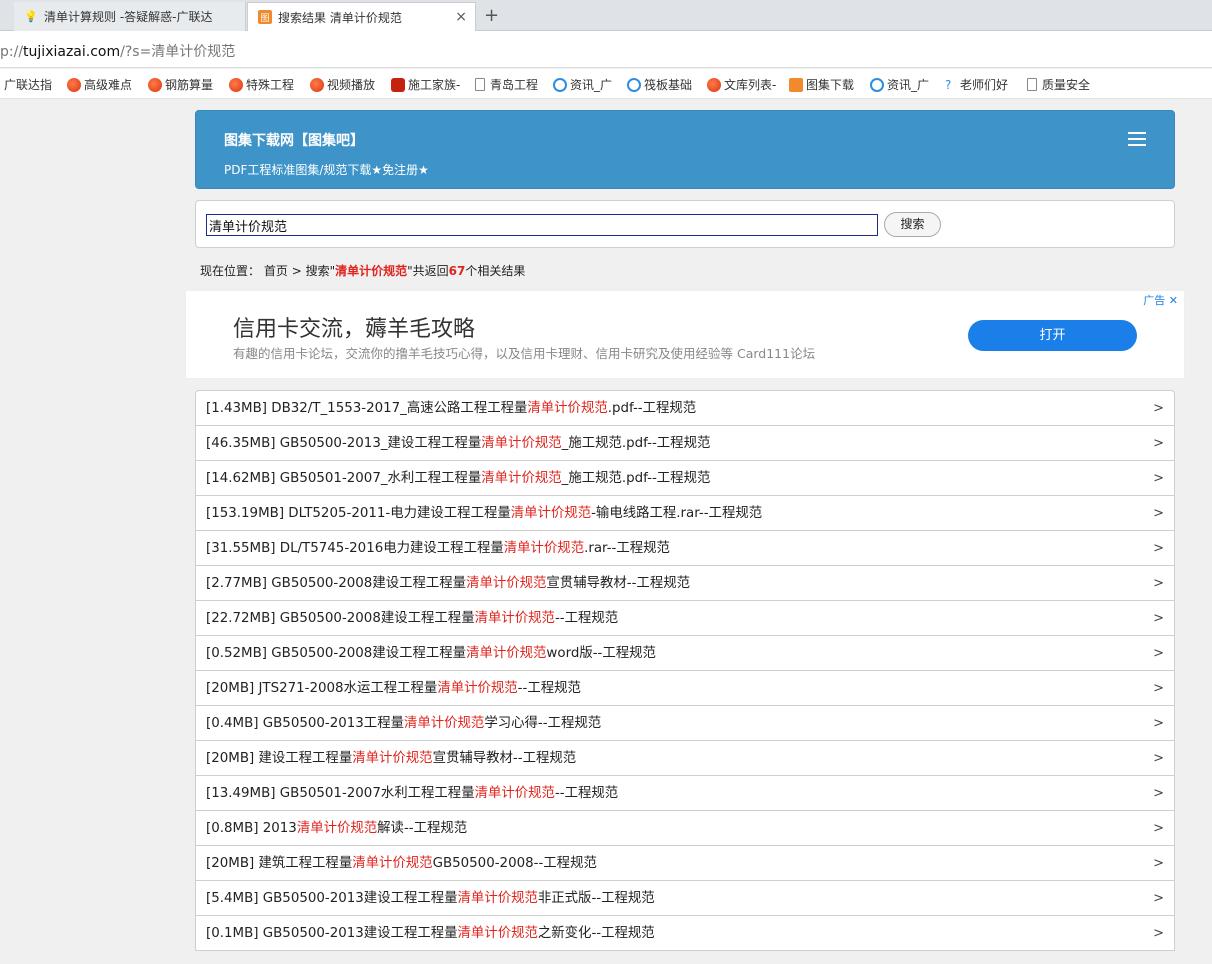 The width and height of the screenshot is (1212, 964). I want to click on url-path: /?s=清单计价规范, so click(178, 52).